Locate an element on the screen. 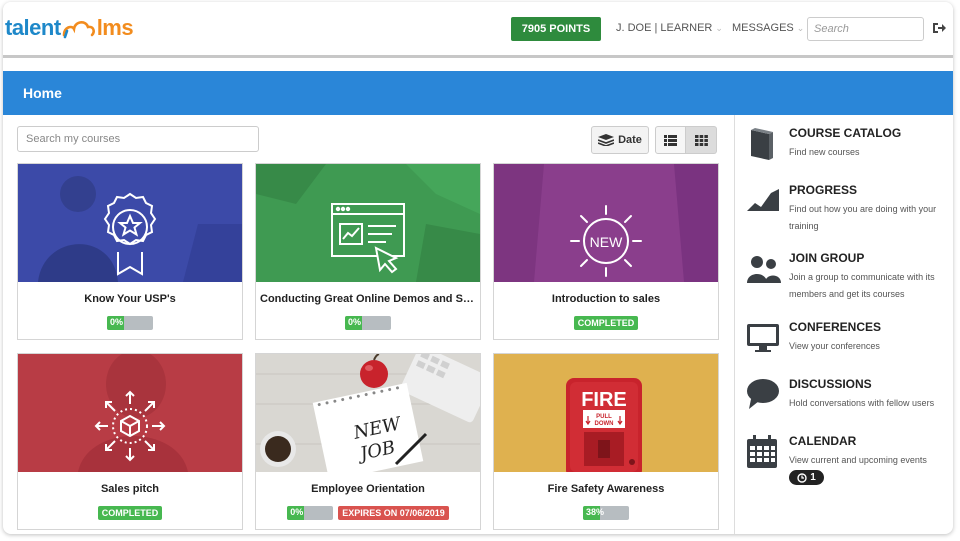 The image size is (960, 541). logo-text-right: lms is located at coordinates (115, 27).